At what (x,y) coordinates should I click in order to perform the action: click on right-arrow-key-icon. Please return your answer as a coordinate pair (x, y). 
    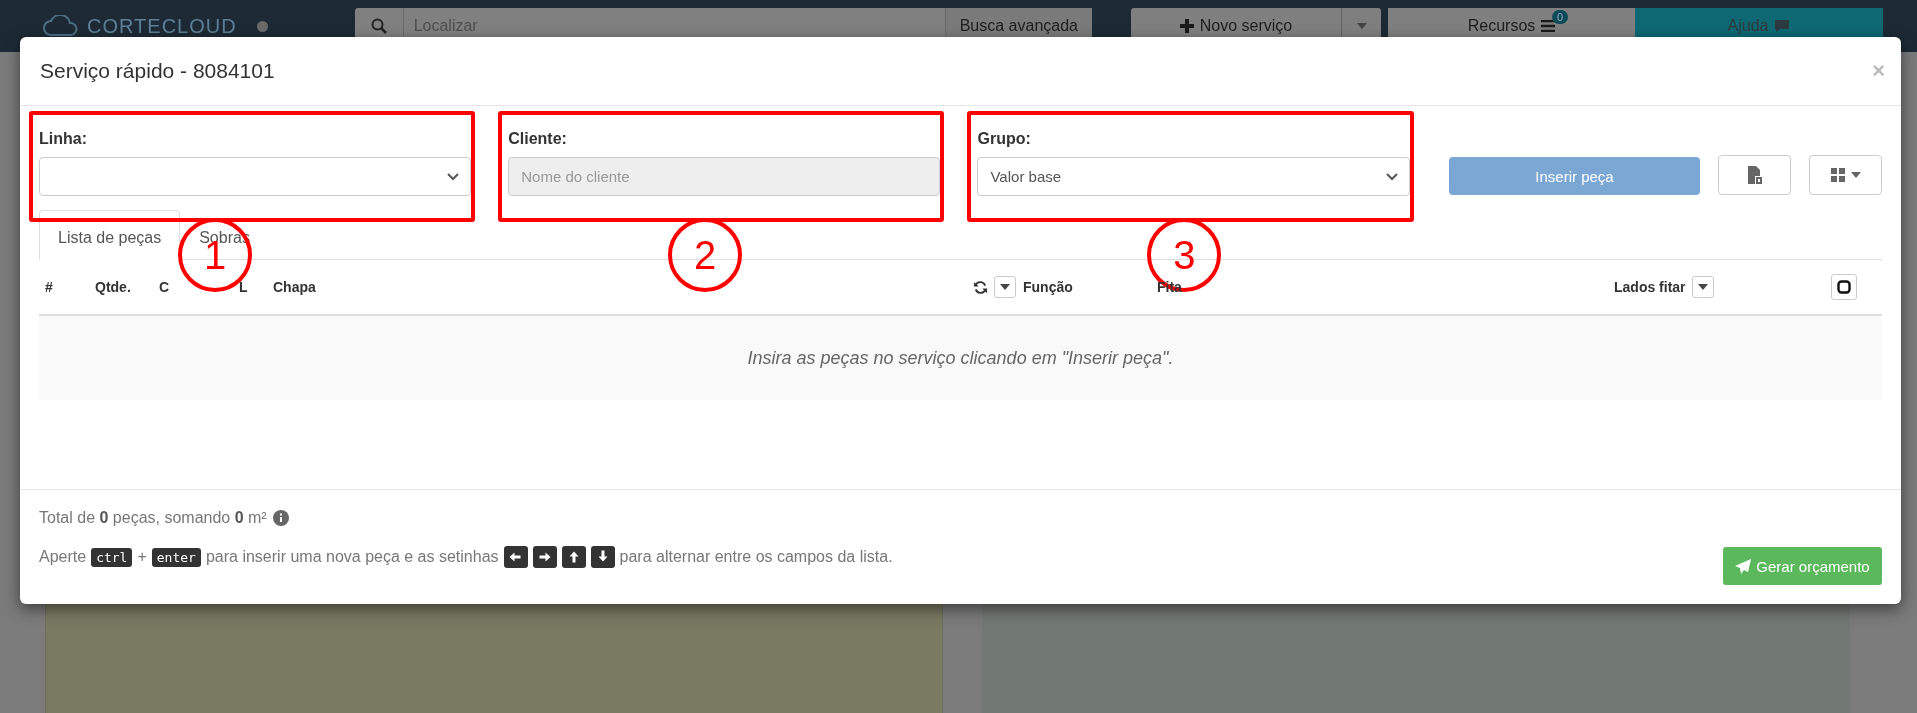
    Looking at the image, I should click on (544, 557).